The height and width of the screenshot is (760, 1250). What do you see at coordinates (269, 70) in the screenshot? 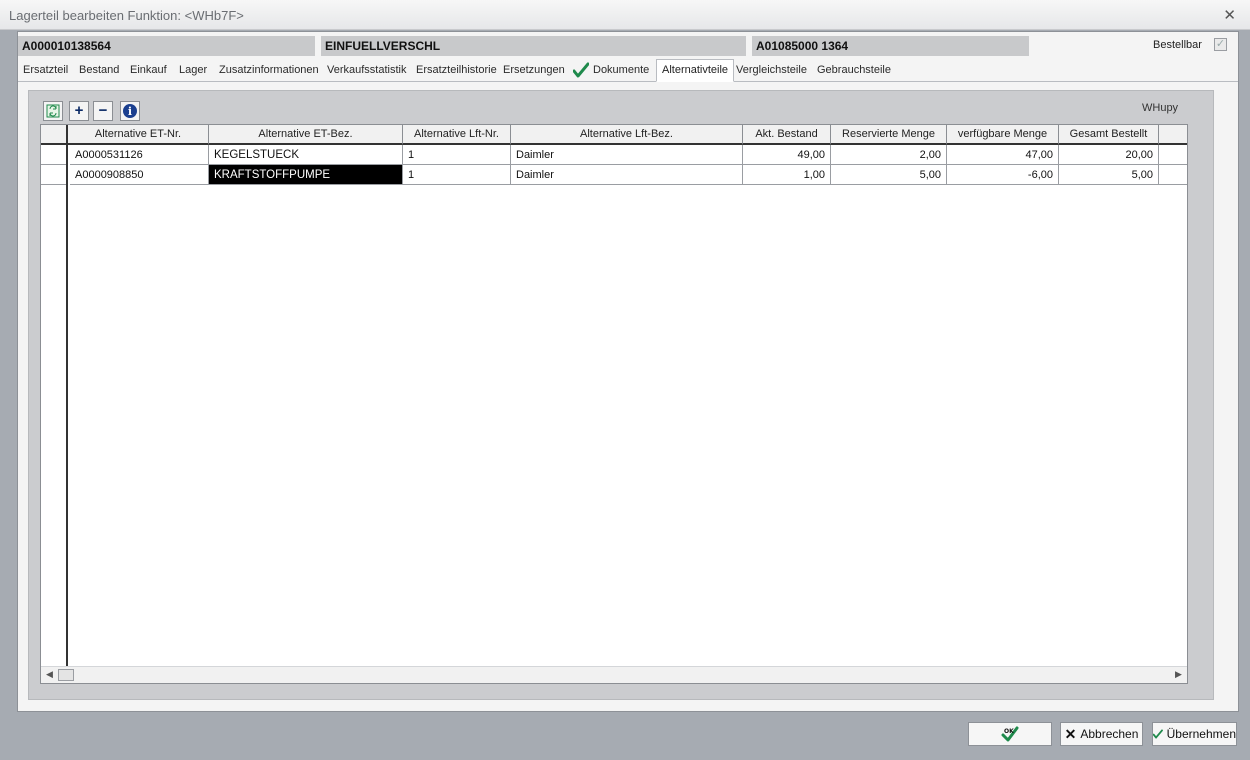
I see `tab-zusatzinformationen: Zusatzinformationen` at bounding box center [269, 70].